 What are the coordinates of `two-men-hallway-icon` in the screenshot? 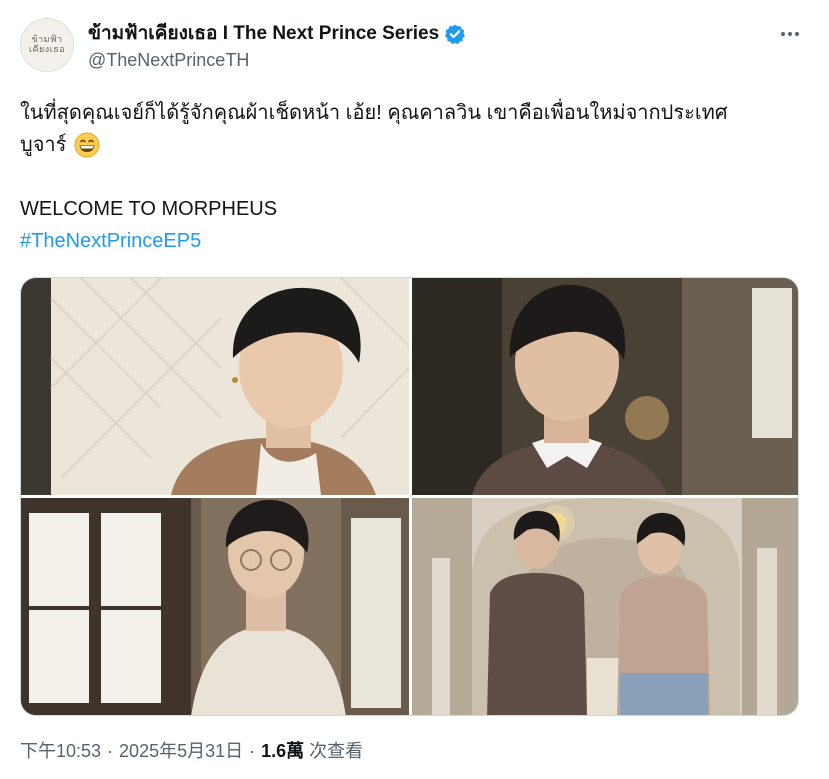 It's located at (605, 606).